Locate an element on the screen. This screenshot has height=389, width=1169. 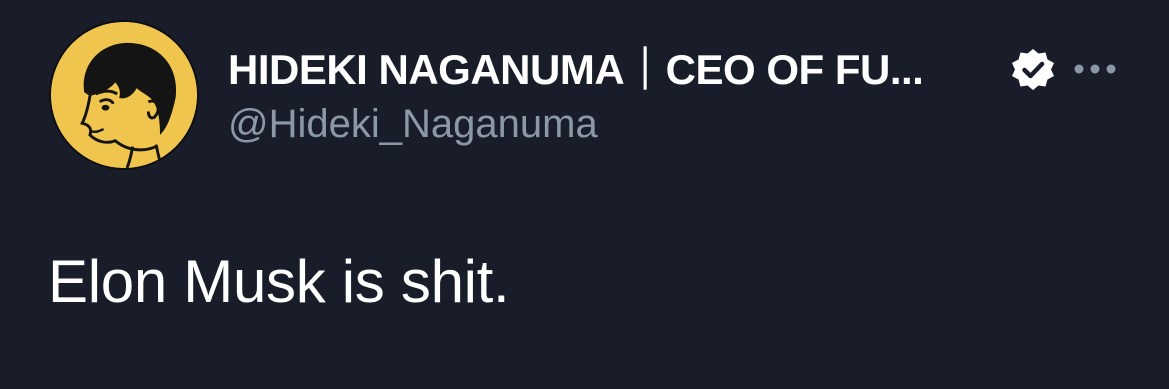
author-handle: @Hideki_Naganuma is located at coordinates (413, 124).